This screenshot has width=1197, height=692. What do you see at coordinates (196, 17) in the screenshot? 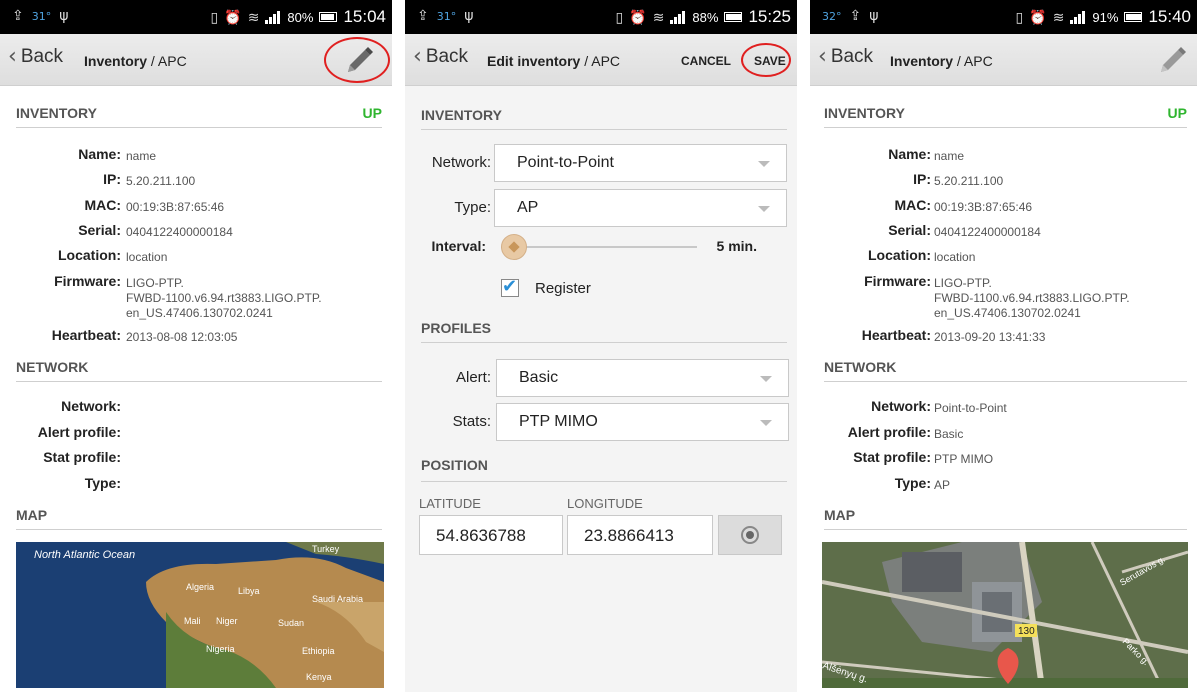
I see `status-bar: ⇪ 31° ψ ▯ ⏰ ≋ 80% 15:04` at bounding box center [196, 17].